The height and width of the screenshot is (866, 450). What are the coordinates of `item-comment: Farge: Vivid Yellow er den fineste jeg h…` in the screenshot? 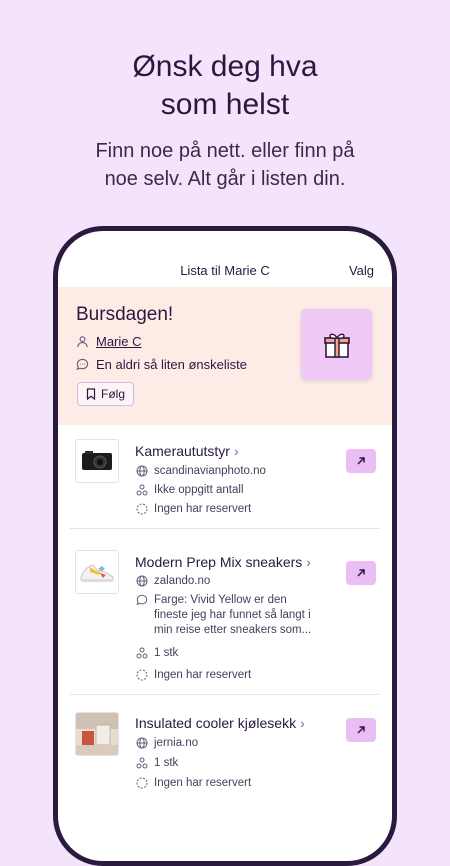 It's located at (223, 615).